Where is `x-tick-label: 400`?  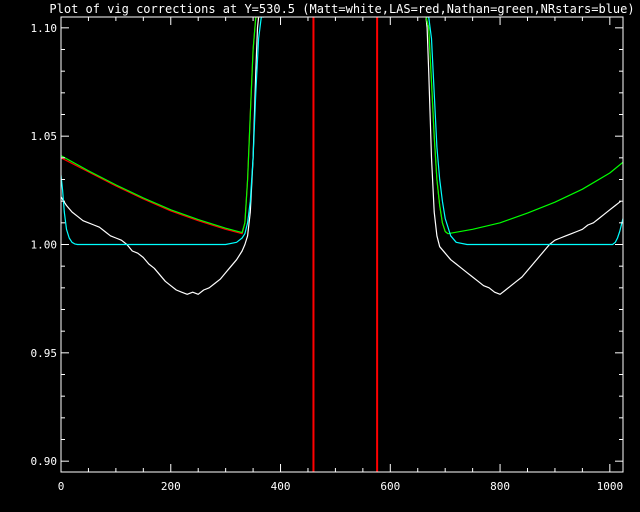
x-tick-label: 400 is located at coordinates (281, 486).